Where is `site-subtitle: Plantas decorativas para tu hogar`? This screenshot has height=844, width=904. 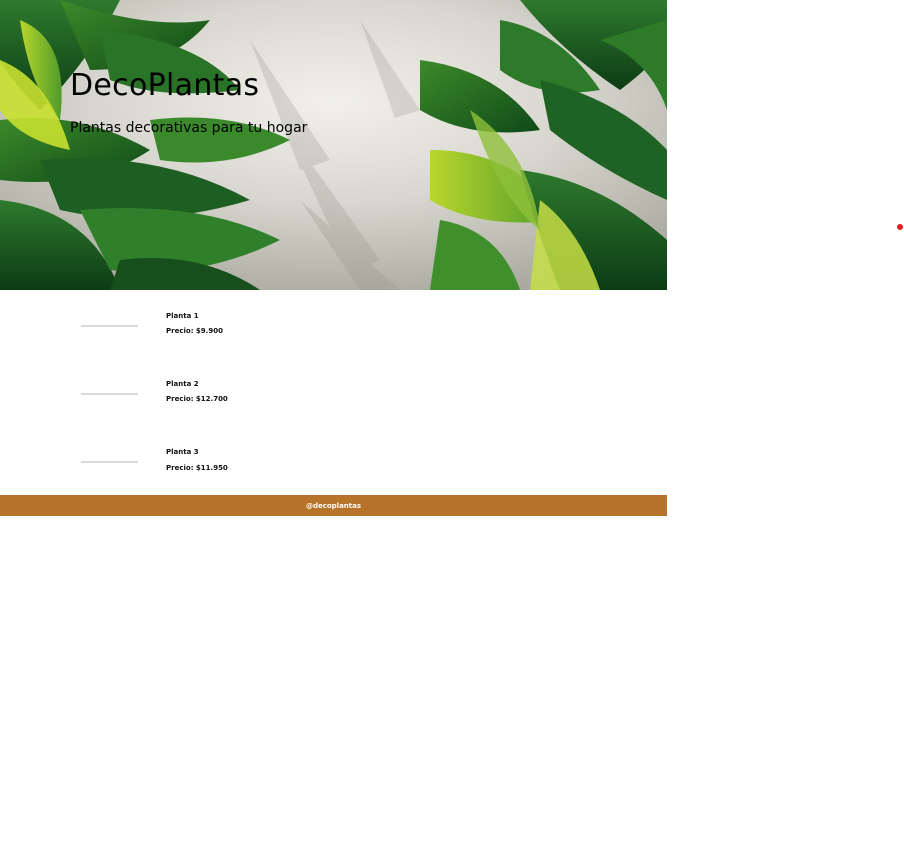 site-subtitle: Plantas decorativas para tu hogar is located at coordinates (189, 128).